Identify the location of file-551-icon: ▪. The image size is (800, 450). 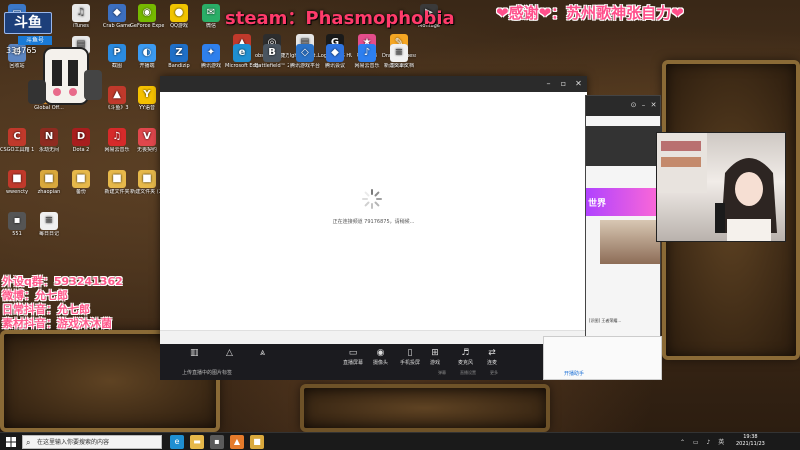
(17, 221).